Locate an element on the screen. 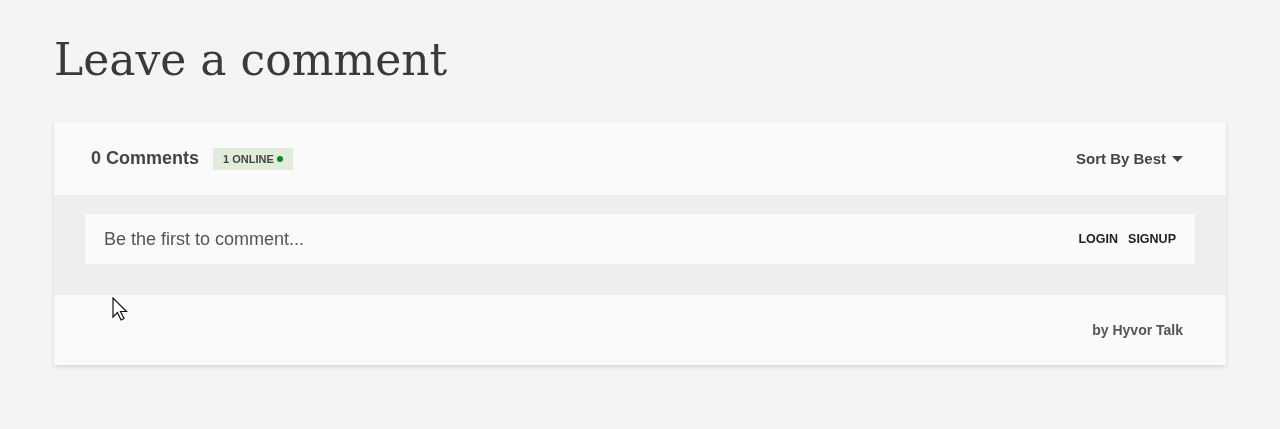 The height and width of the screenshot is (429, 1280). comment-count: 0 Comments is located at coordinates (145, 158).